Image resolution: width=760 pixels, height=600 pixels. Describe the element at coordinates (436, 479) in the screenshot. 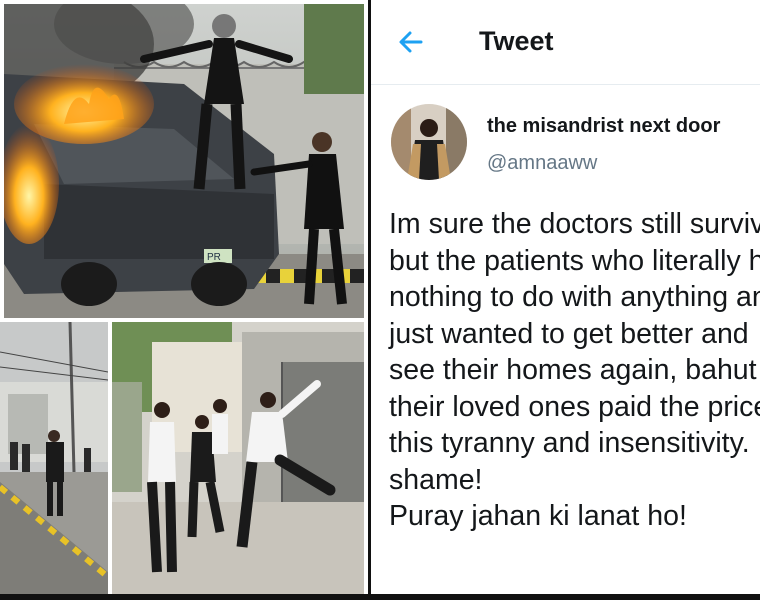

I see `tweet-line: shame!` at that location.